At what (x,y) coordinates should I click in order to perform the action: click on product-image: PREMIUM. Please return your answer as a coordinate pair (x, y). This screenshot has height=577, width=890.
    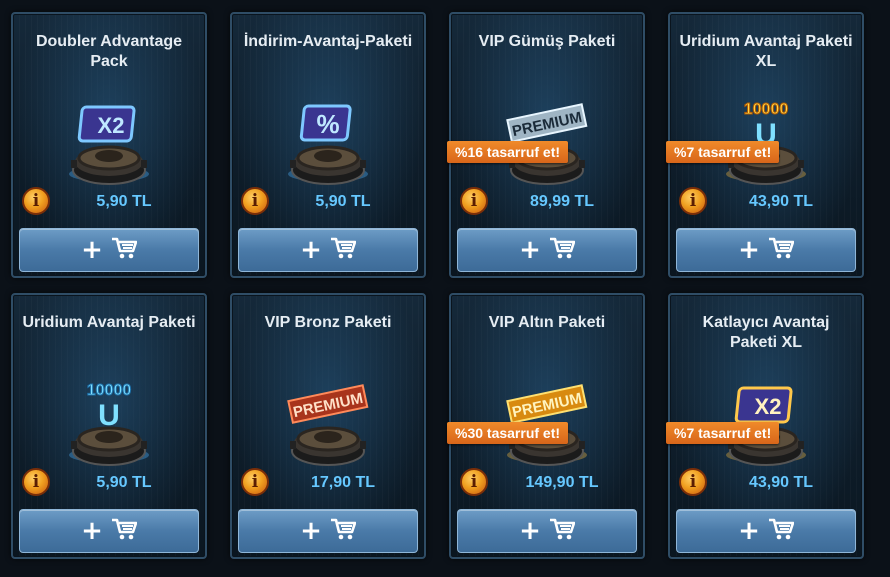
    Looking at the image, I should click on (328, 423).